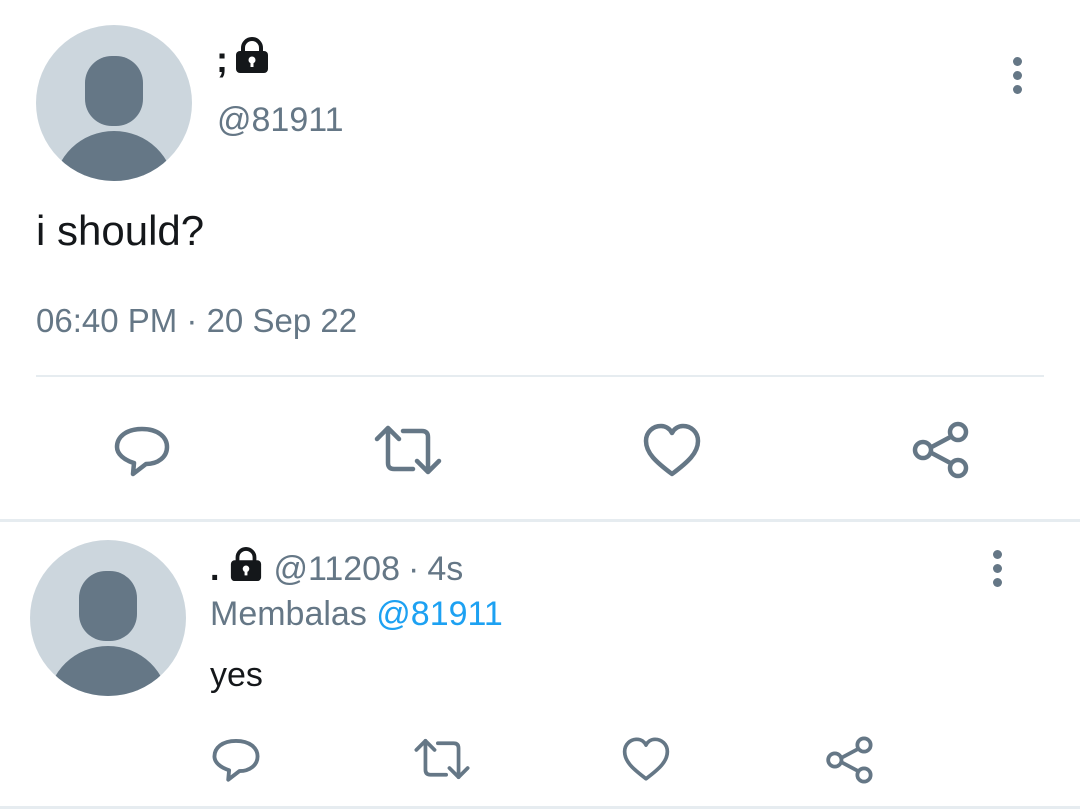 The image size is (1080, 810). Describe the element at coordinates (439, 614) in the screenshot. I see `replying-to-handle: @81911` at that location.